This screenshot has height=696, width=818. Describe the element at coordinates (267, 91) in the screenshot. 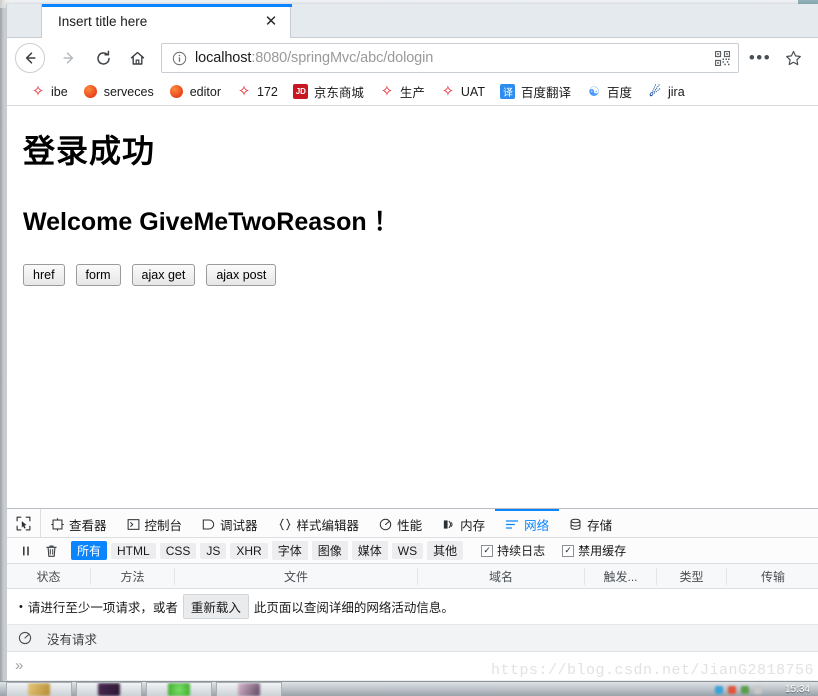

I see `bookmark-label: 172` at that location.